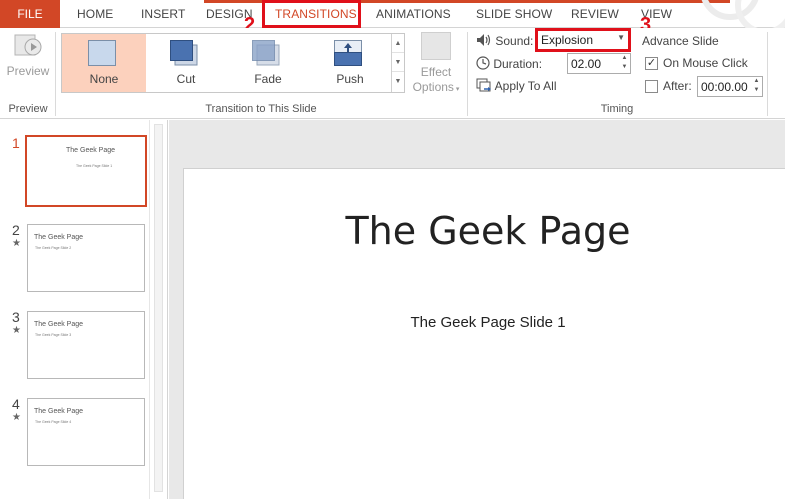 This screenshot has height=499, width=785. I want to click on slide-thumbnail-3: The Geek Page The Geek Page Slide 3, so click(86, 345).